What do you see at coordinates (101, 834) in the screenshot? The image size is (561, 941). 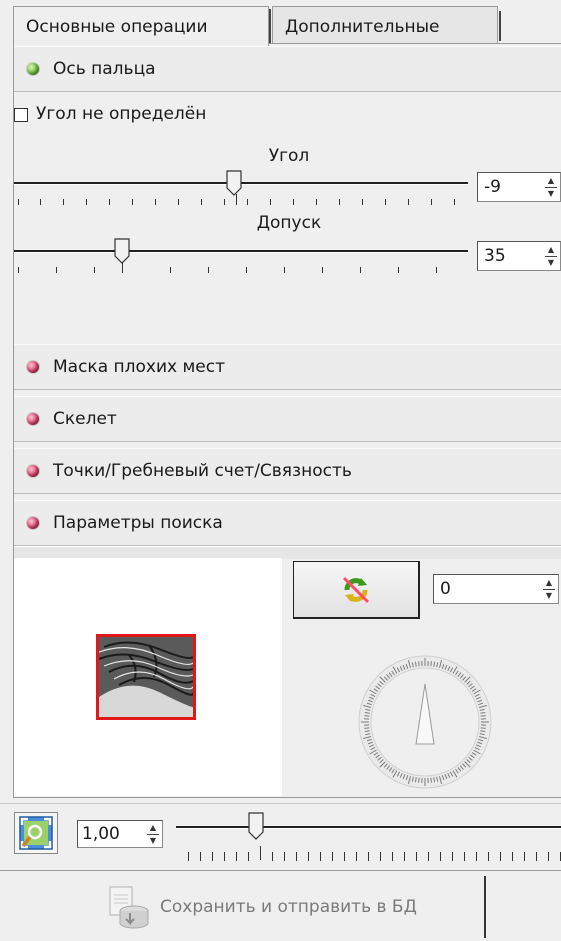 I see `zoom-value: 1,00` at bounding box center [101, 834].